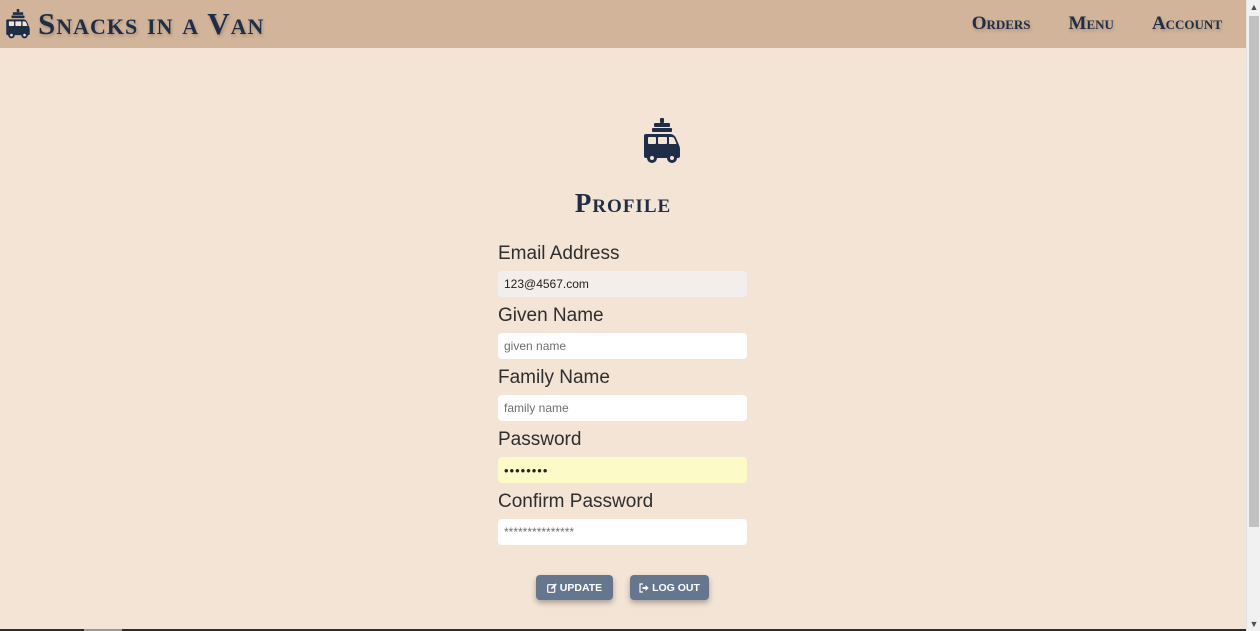  What do you see at coordinates (622, 408) in the screenshot?
I see `family-name-field` at bounding box center [622, 408].